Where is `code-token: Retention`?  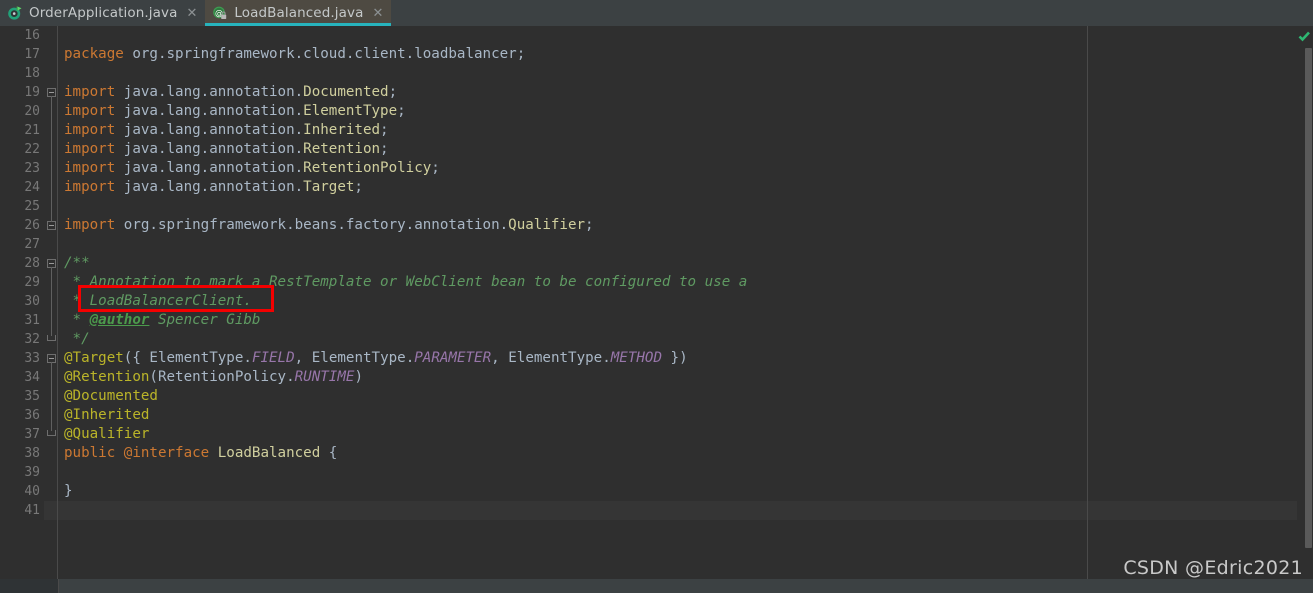
code-token: Retention is located at coordinates (342, 149).